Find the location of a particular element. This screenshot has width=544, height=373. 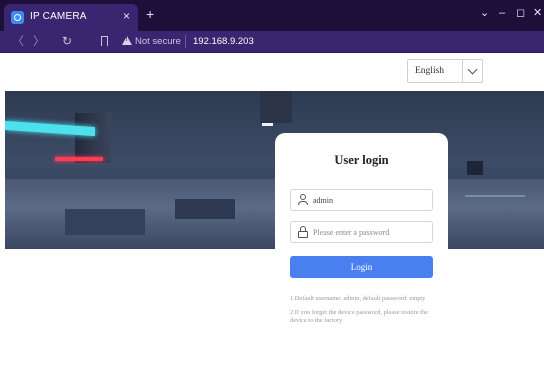

camera-favicon-icon is located at coordinates (17, 17).